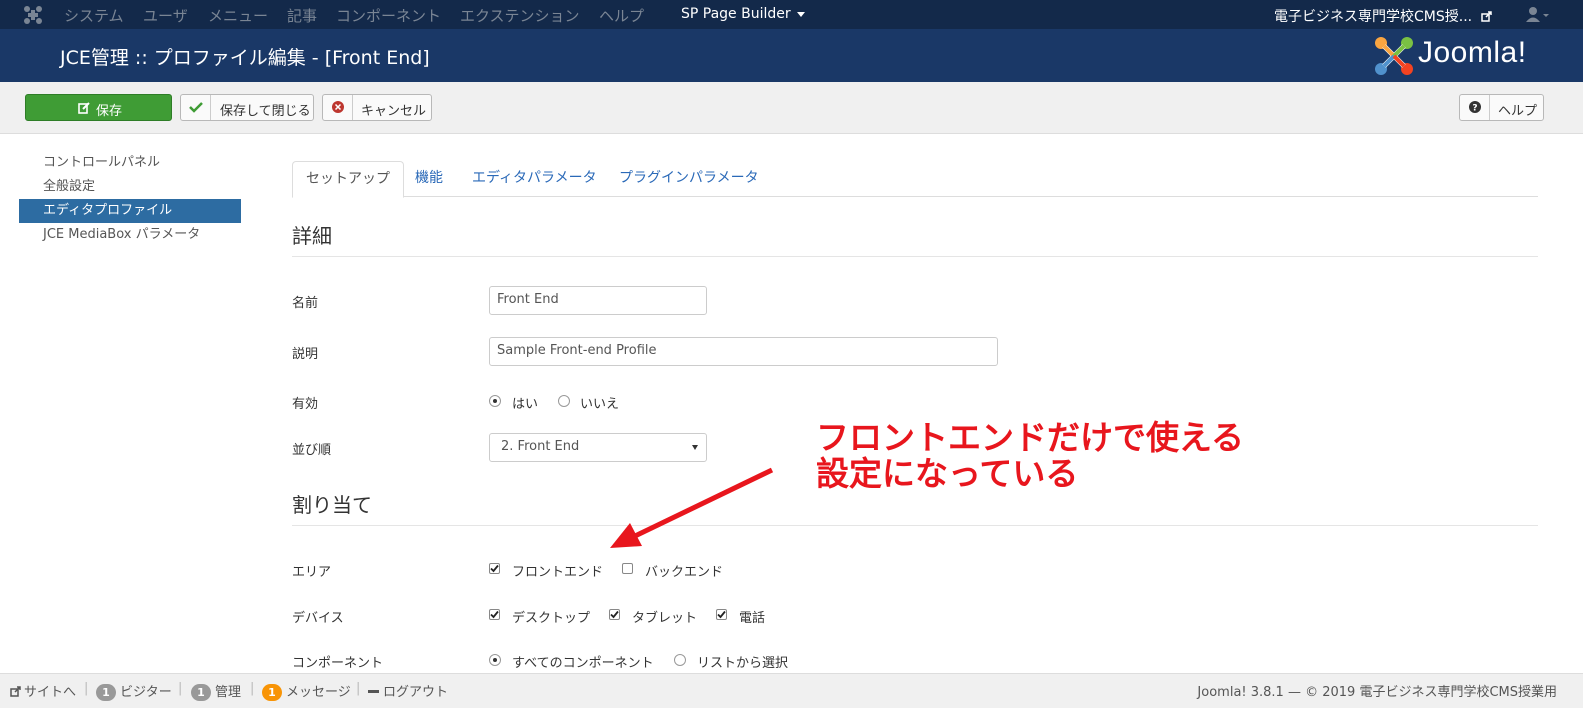 Image resolution: width=1583 pixels, height=708 pixels. What do you see at coordinates (130, 187) in the screenshot?
I see `sidebar-item-global-config: 全般設定` at bounding box center [130, 187].